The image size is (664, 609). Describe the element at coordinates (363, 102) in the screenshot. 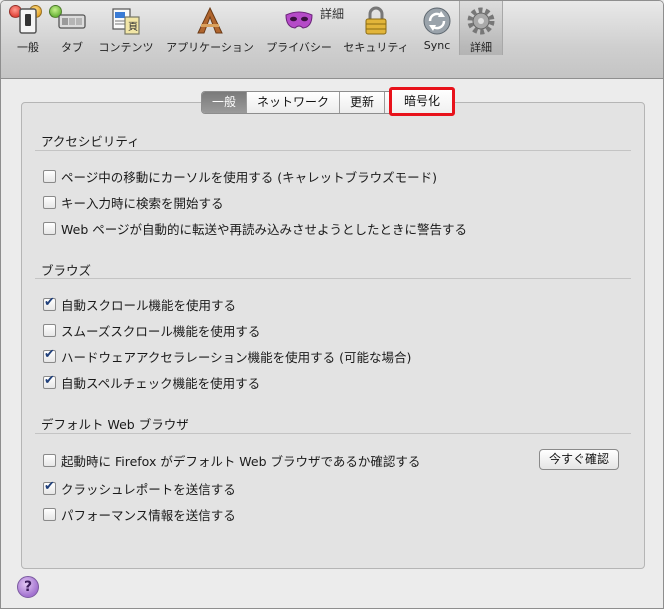

I see `tab-update: 更新` at that location.